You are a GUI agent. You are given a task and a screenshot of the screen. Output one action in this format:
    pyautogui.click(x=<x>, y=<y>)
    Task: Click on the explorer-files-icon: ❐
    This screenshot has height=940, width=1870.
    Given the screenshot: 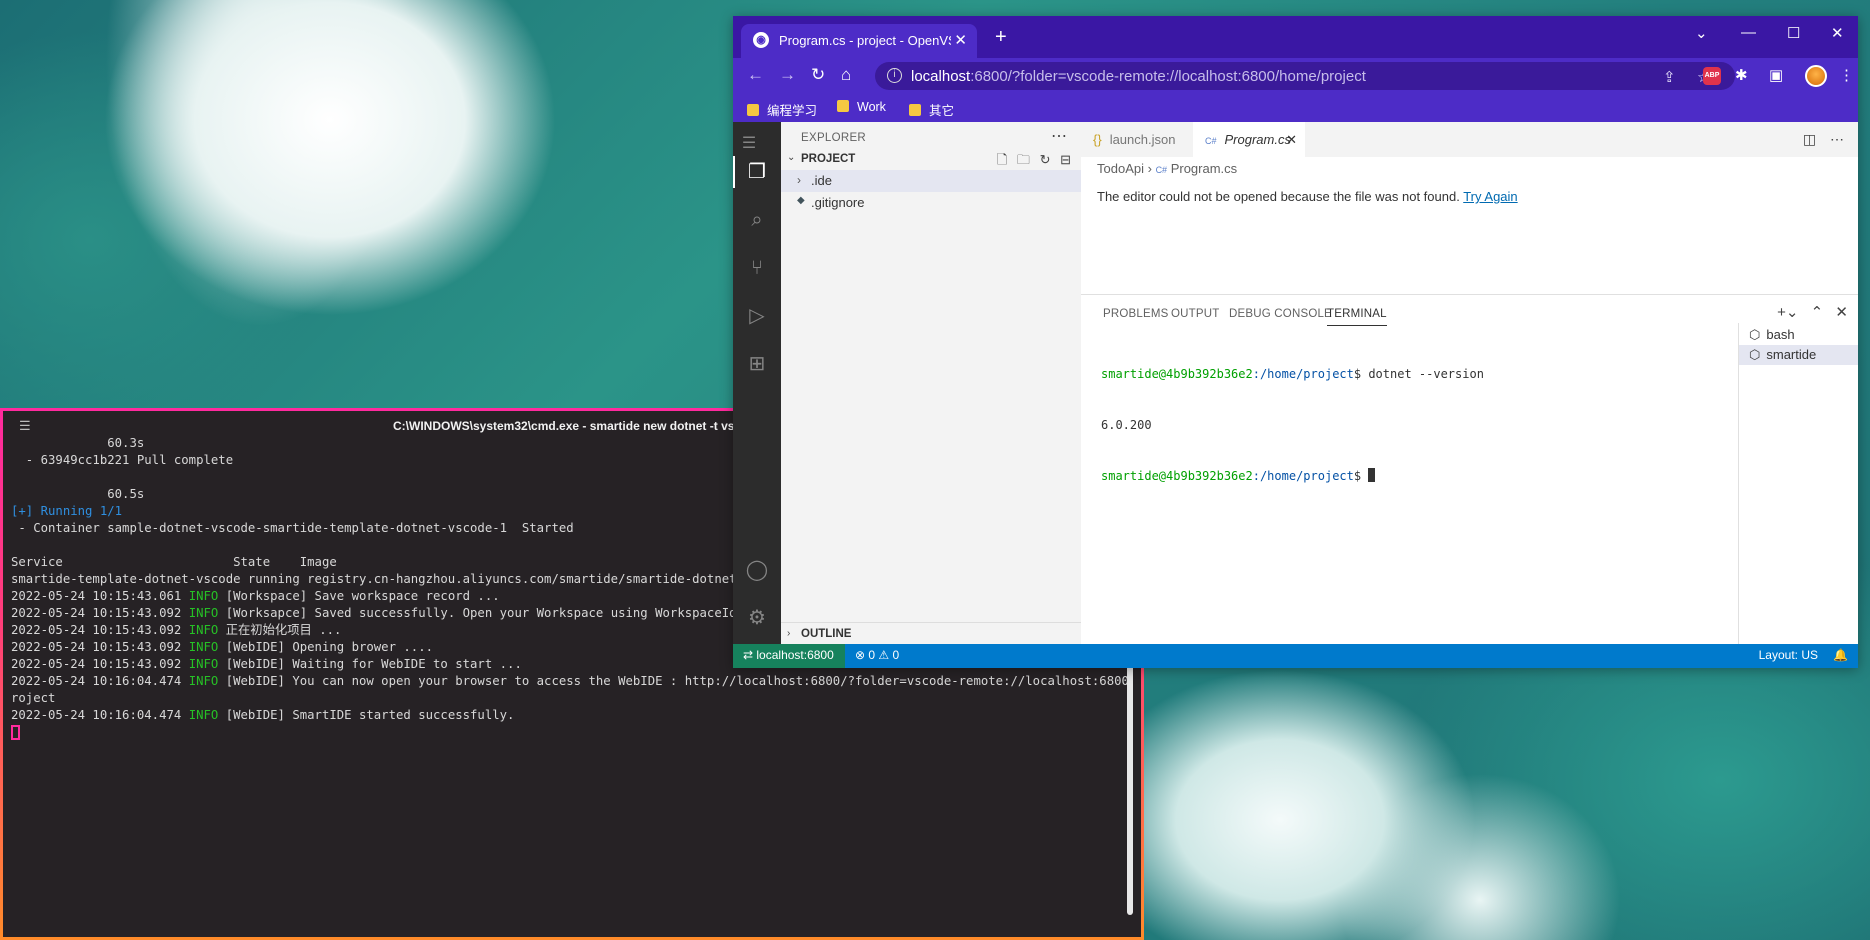 What is the action you would take?
    pyautogui.click(x=757, y=172)
    